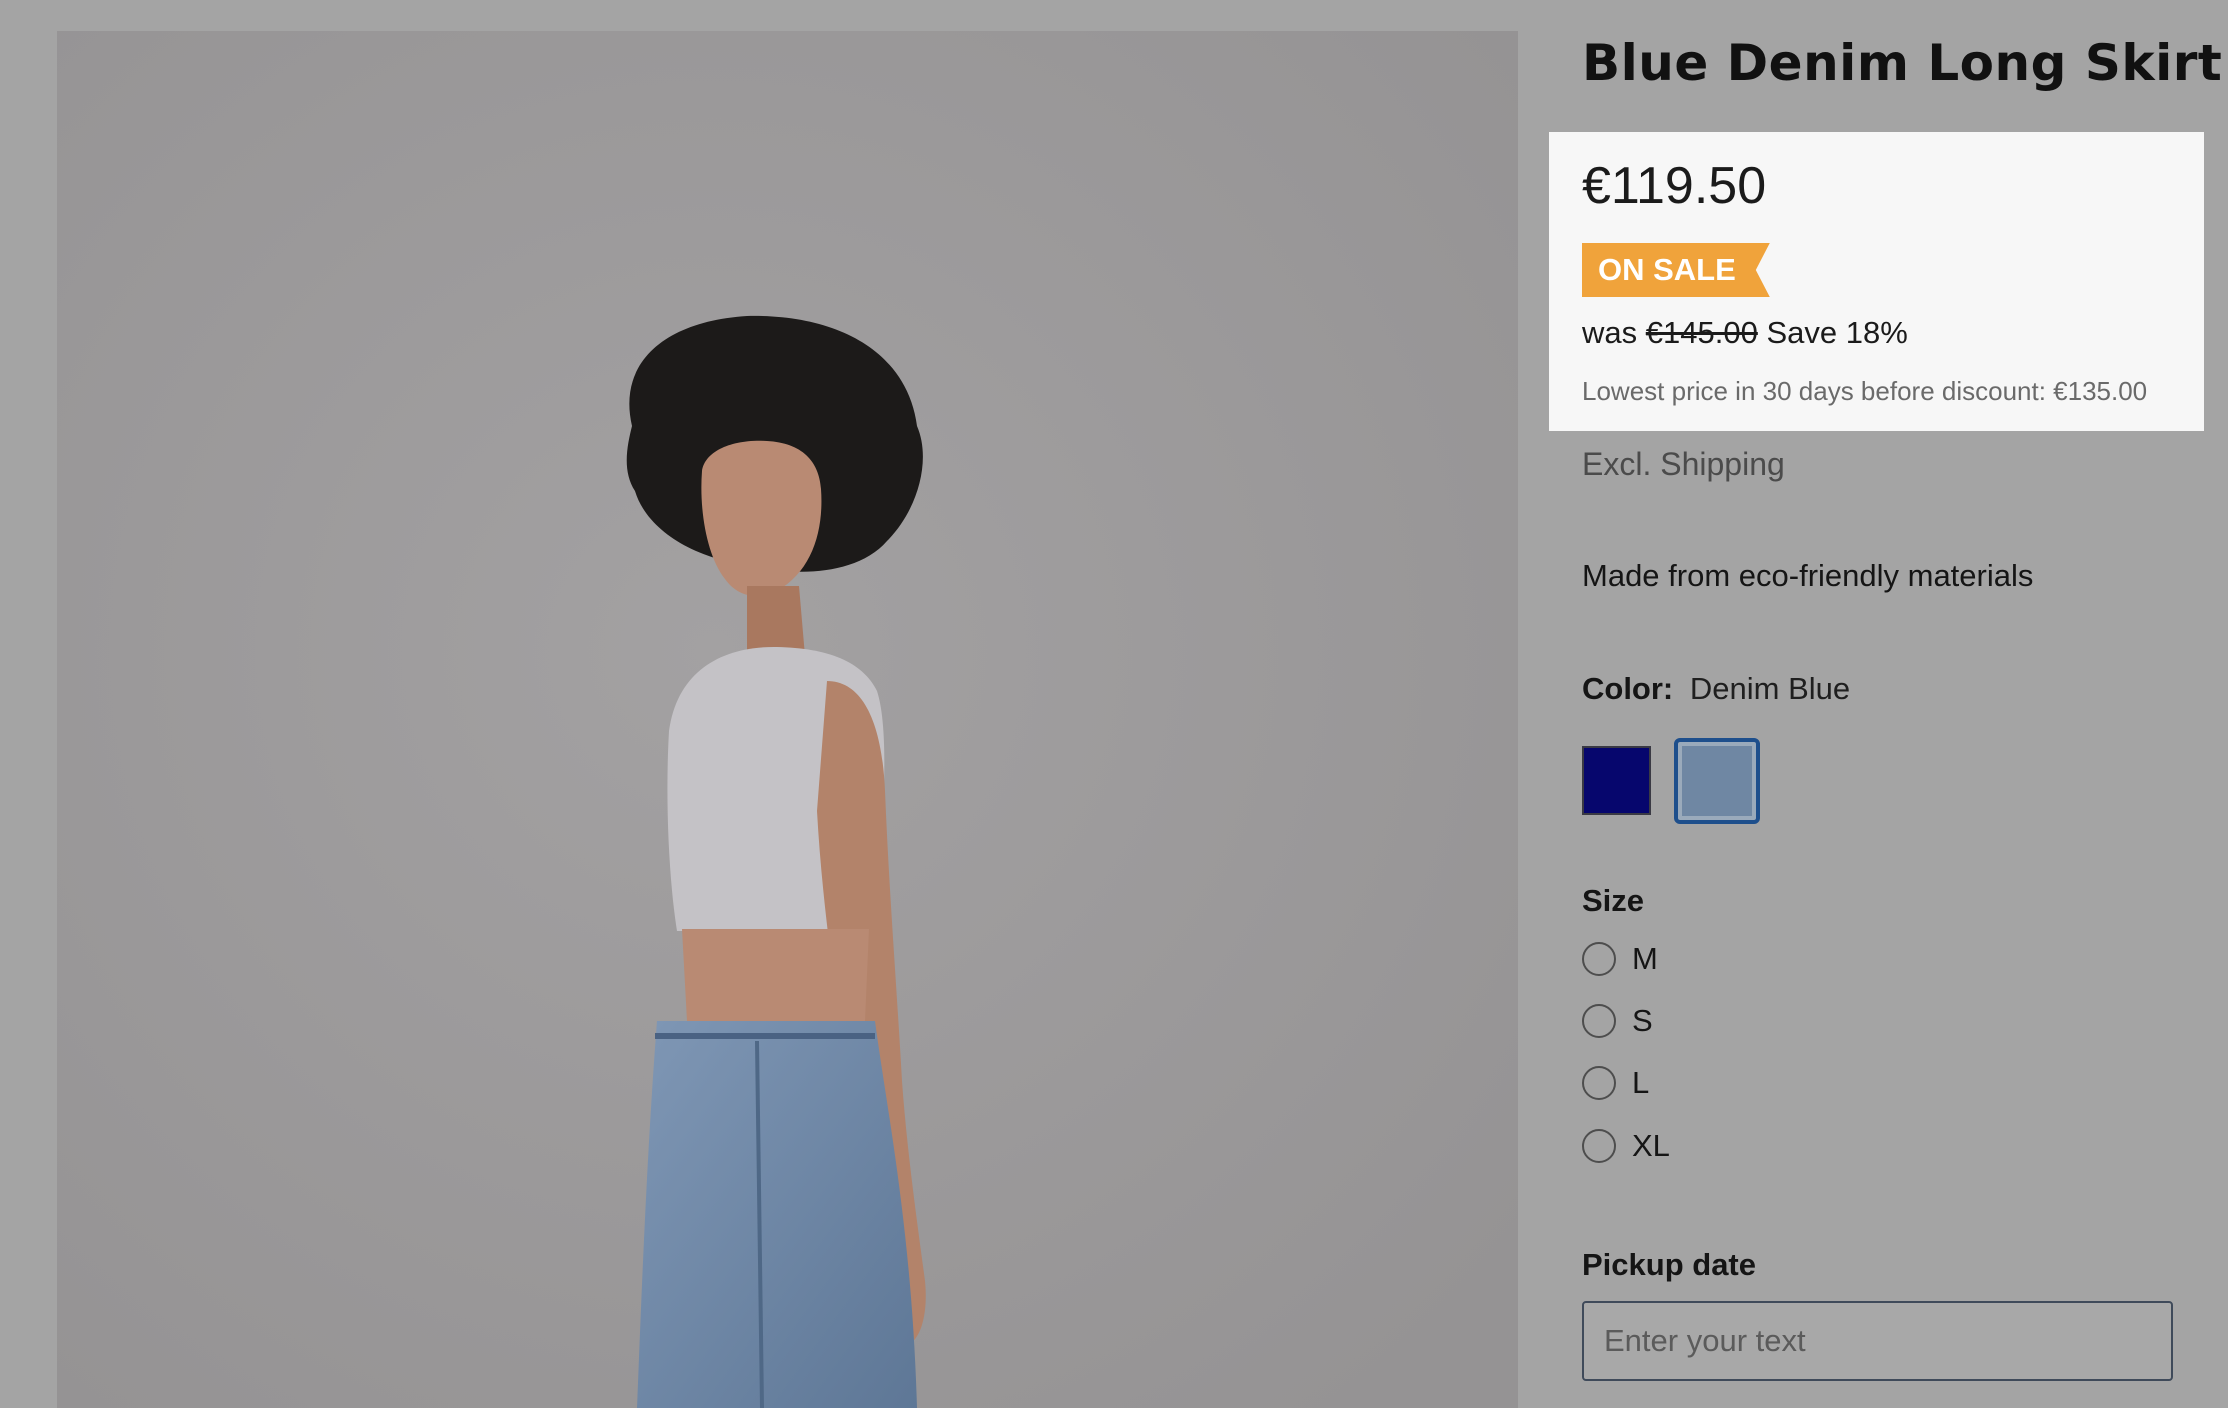 The width and height of the screenshot is (2228, 1408). What do you see at coordinates (1674, 186) in the screenshot?
I see `current-price: €119.50` at bounding box center [1674, 186].